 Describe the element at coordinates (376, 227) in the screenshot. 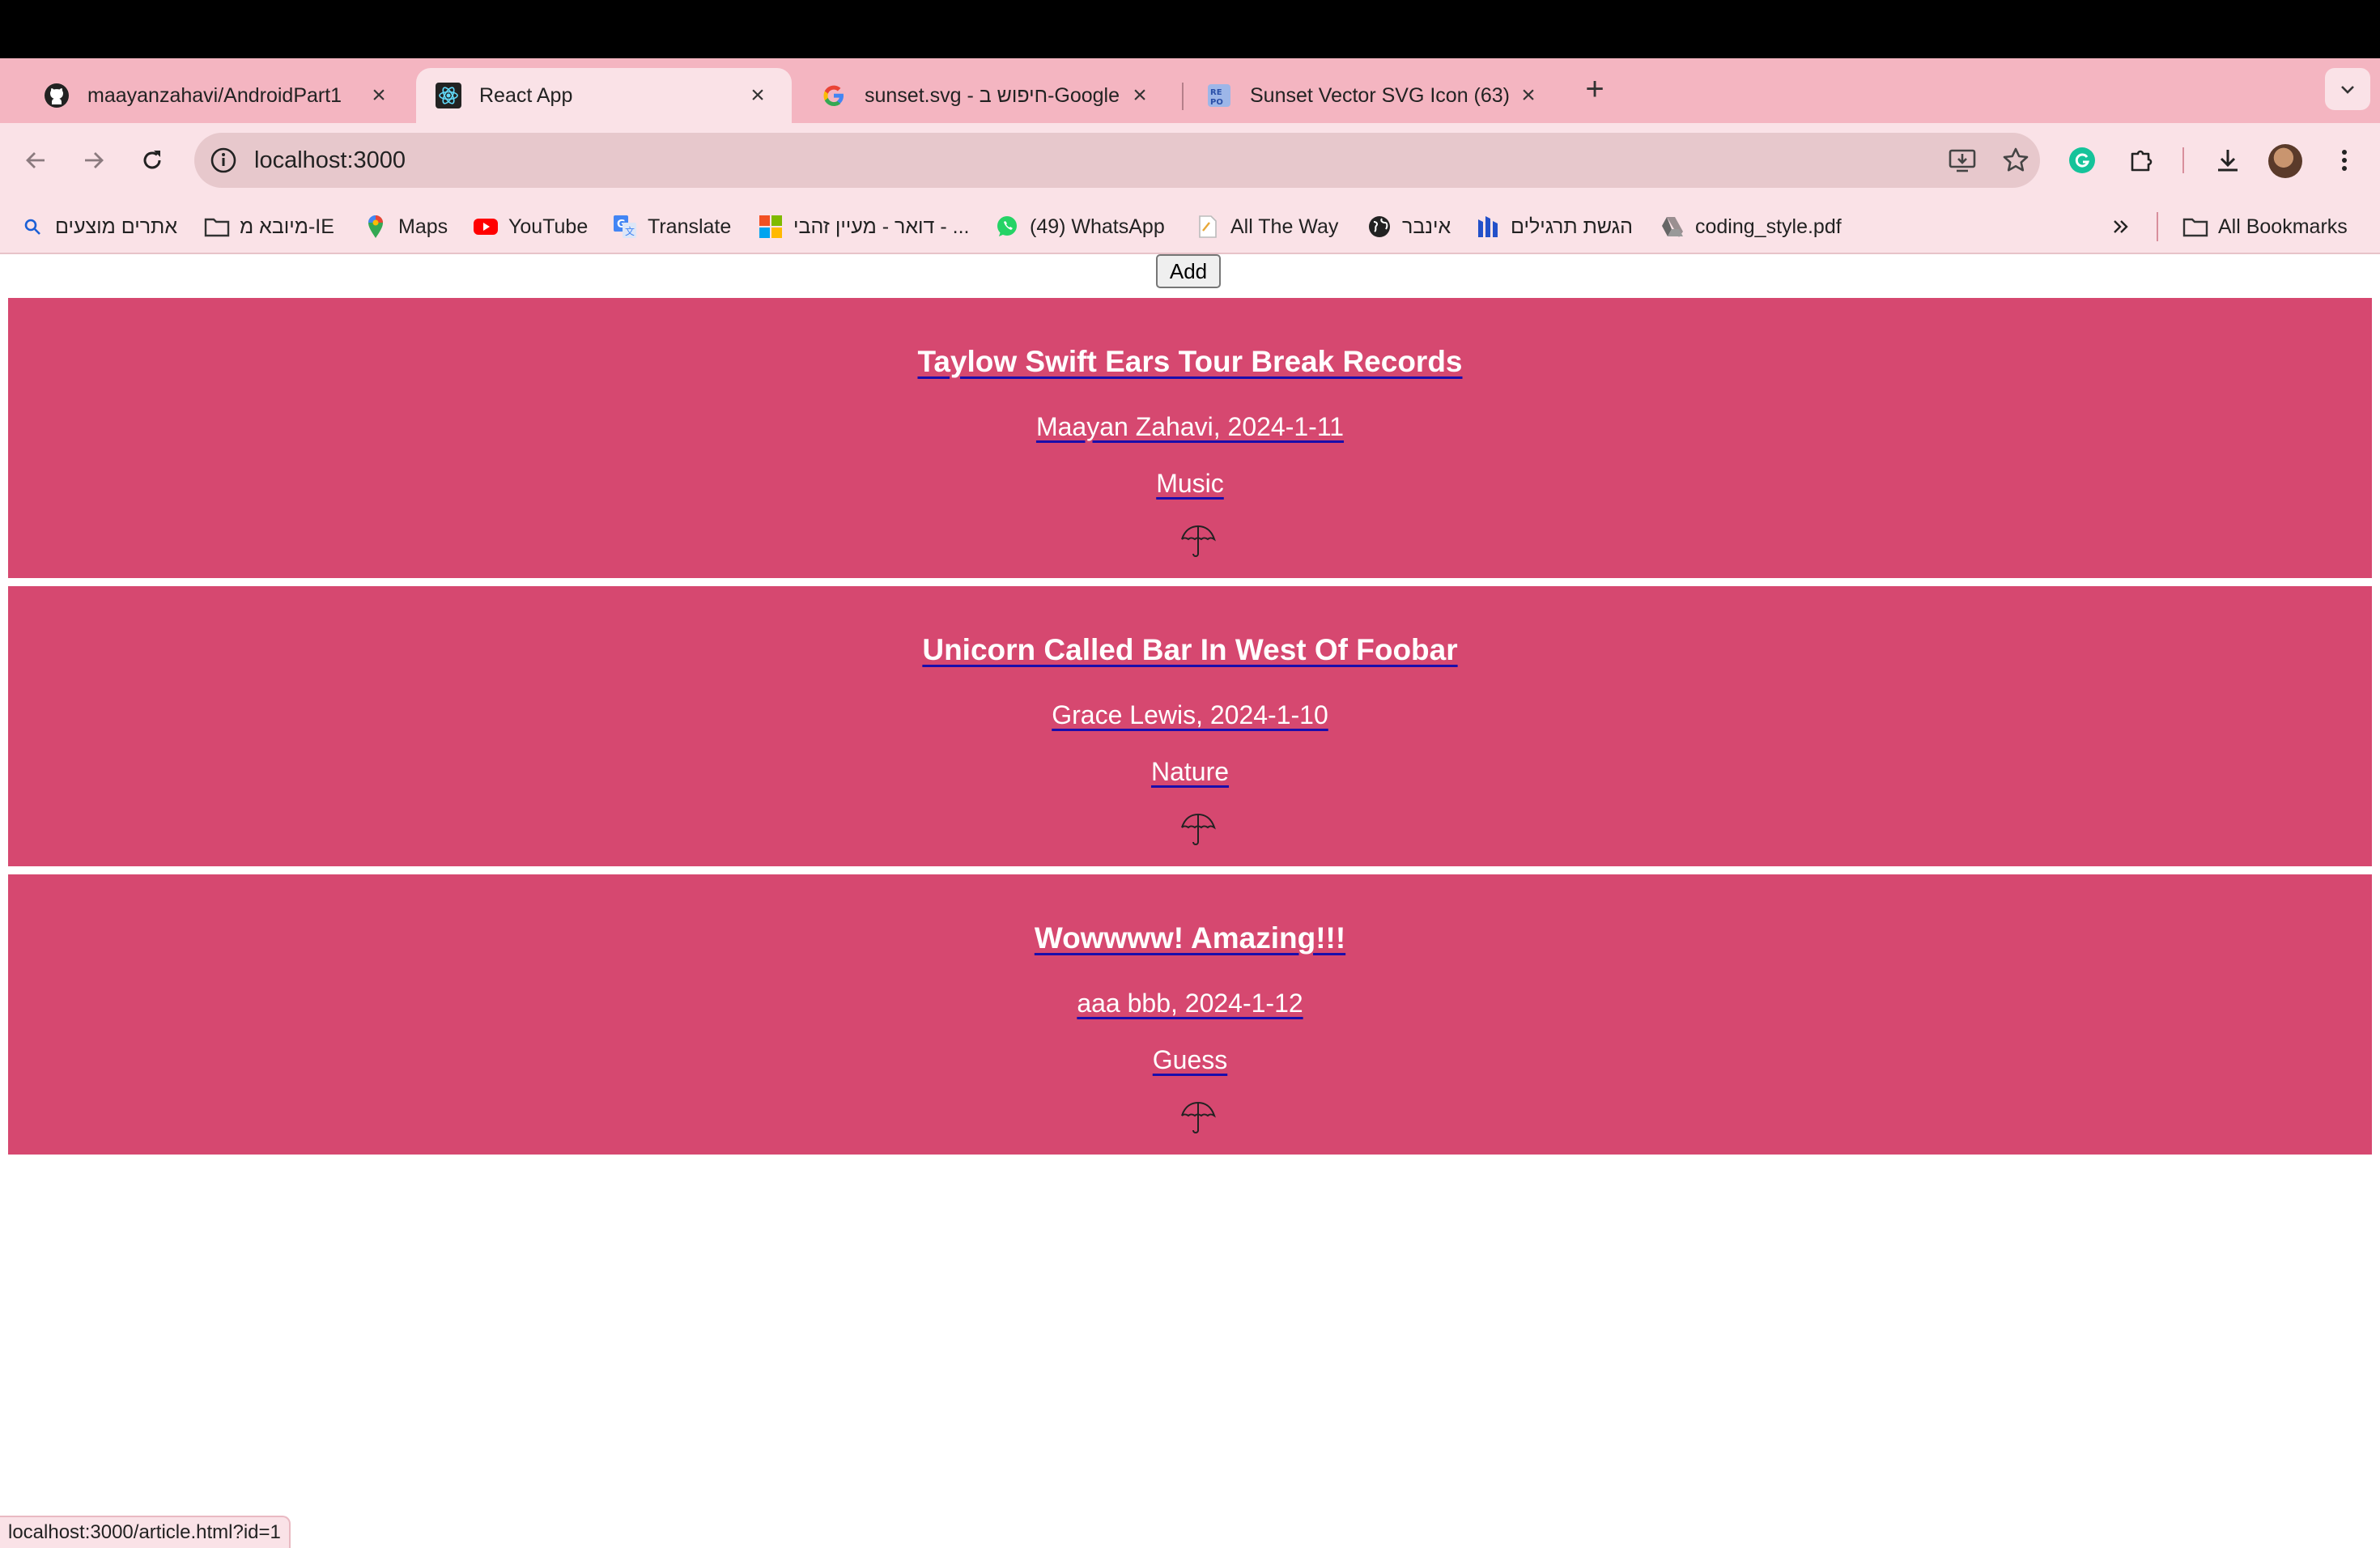

I see `maps-icon` at that location.